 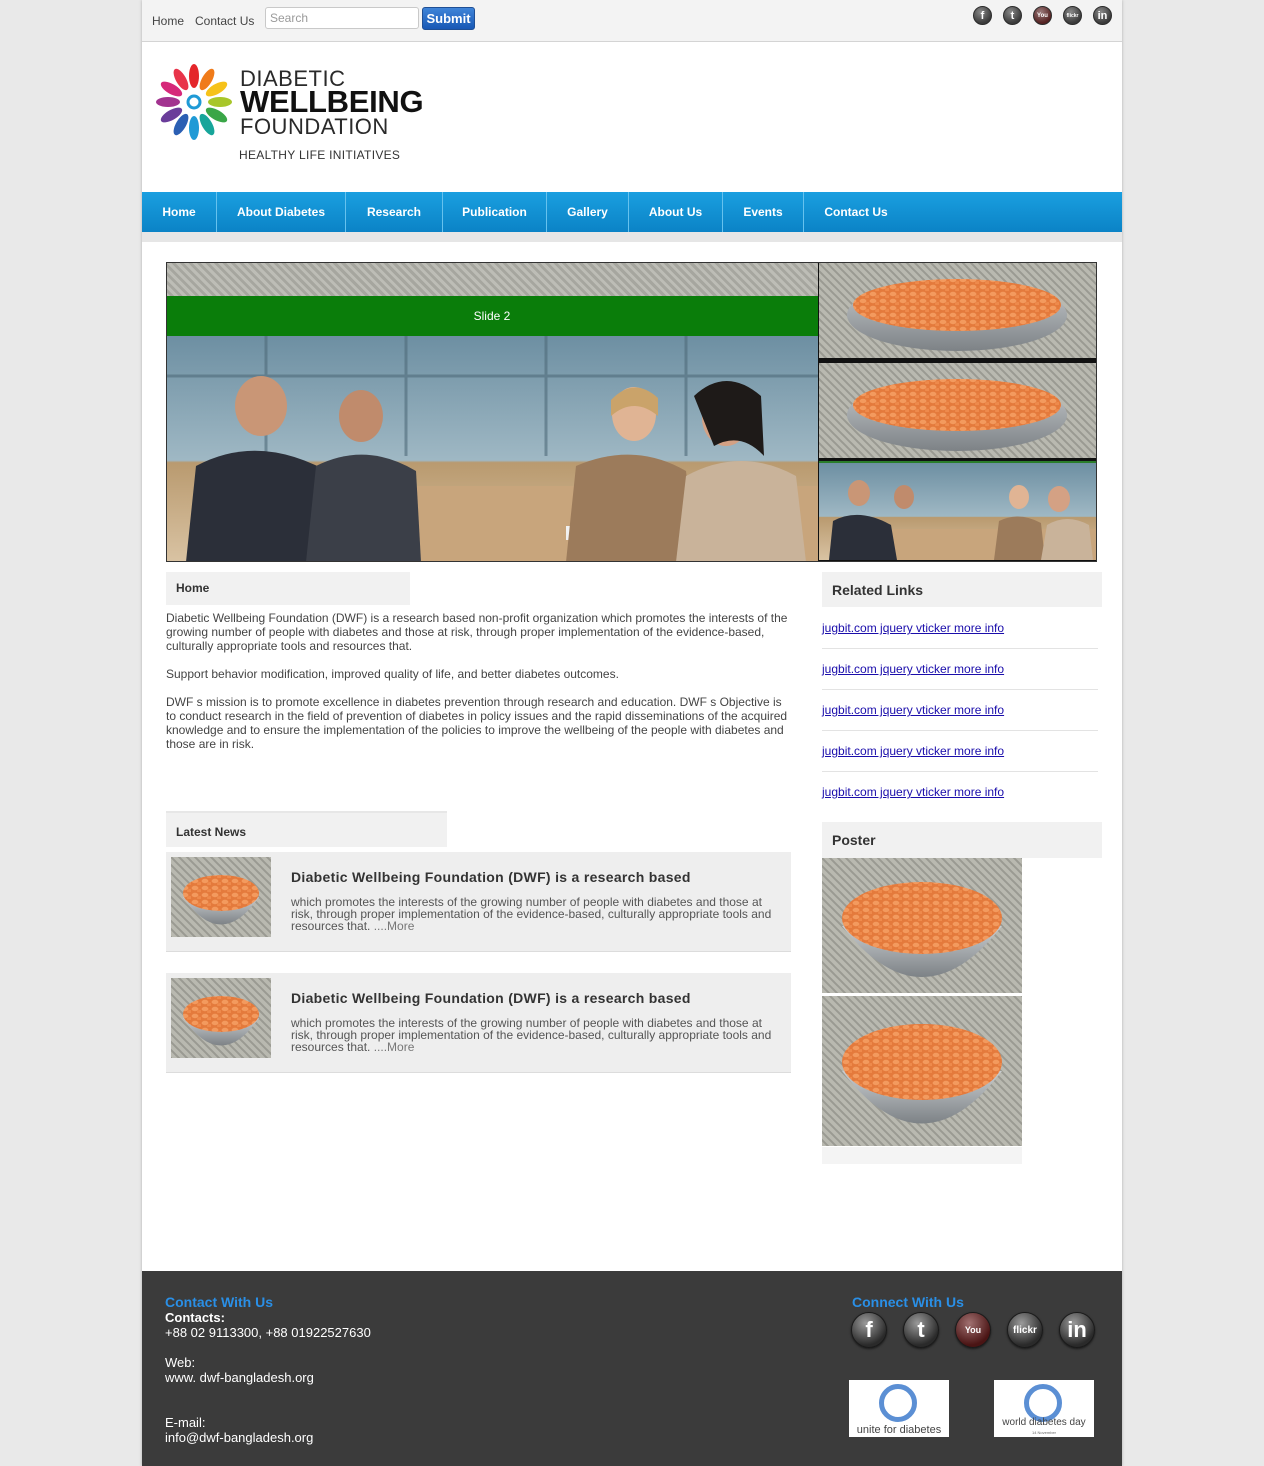 I want to click on slider-thumbnails, so click(x=957, y=412).